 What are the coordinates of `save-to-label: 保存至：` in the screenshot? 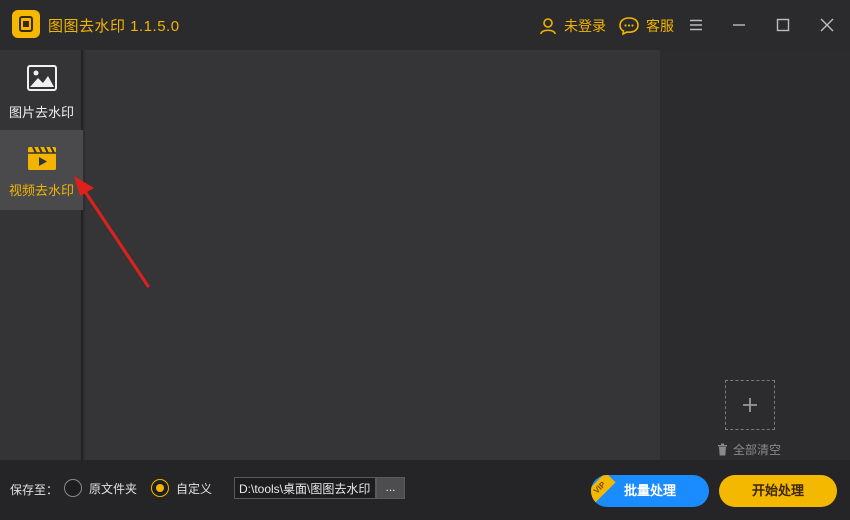 It's located at (34, 490).